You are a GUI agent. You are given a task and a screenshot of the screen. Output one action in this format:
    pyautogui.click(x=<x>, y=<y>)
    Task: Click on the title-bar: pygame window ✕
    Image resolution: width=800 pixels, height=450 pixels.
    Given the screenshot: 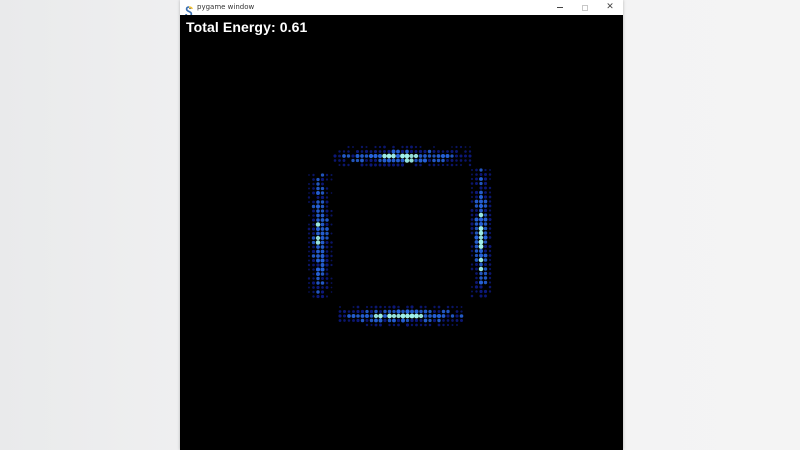 What is the action you would take?
    pyautogui.click(x=401, y=8)
    